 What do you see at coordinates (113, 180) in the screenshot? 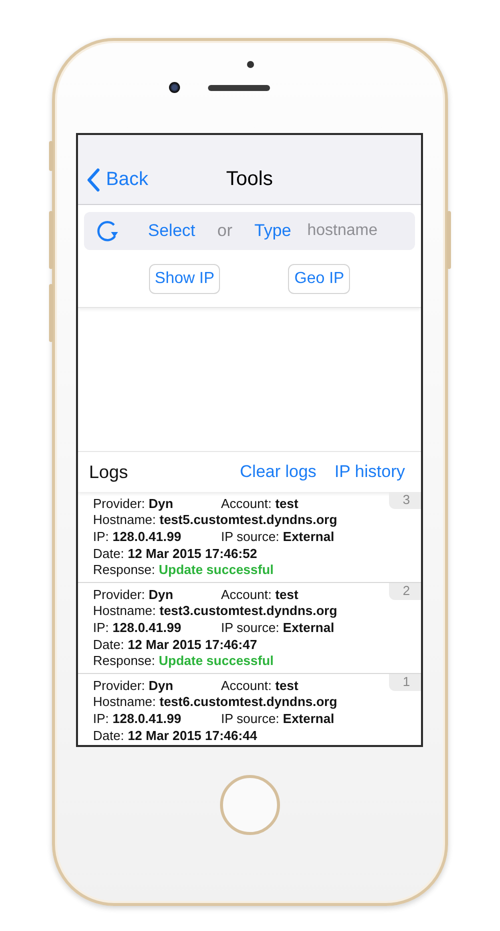
I see `back-button: Back` at bounding box center [113, 180].